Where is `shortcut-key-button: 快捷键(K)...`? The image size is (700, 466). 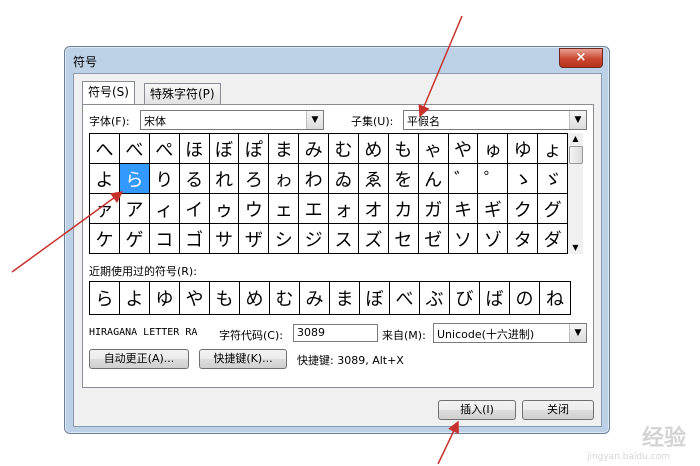
shortcut-key-button: 快捷键(K)... is located at coordinates (243, 359).